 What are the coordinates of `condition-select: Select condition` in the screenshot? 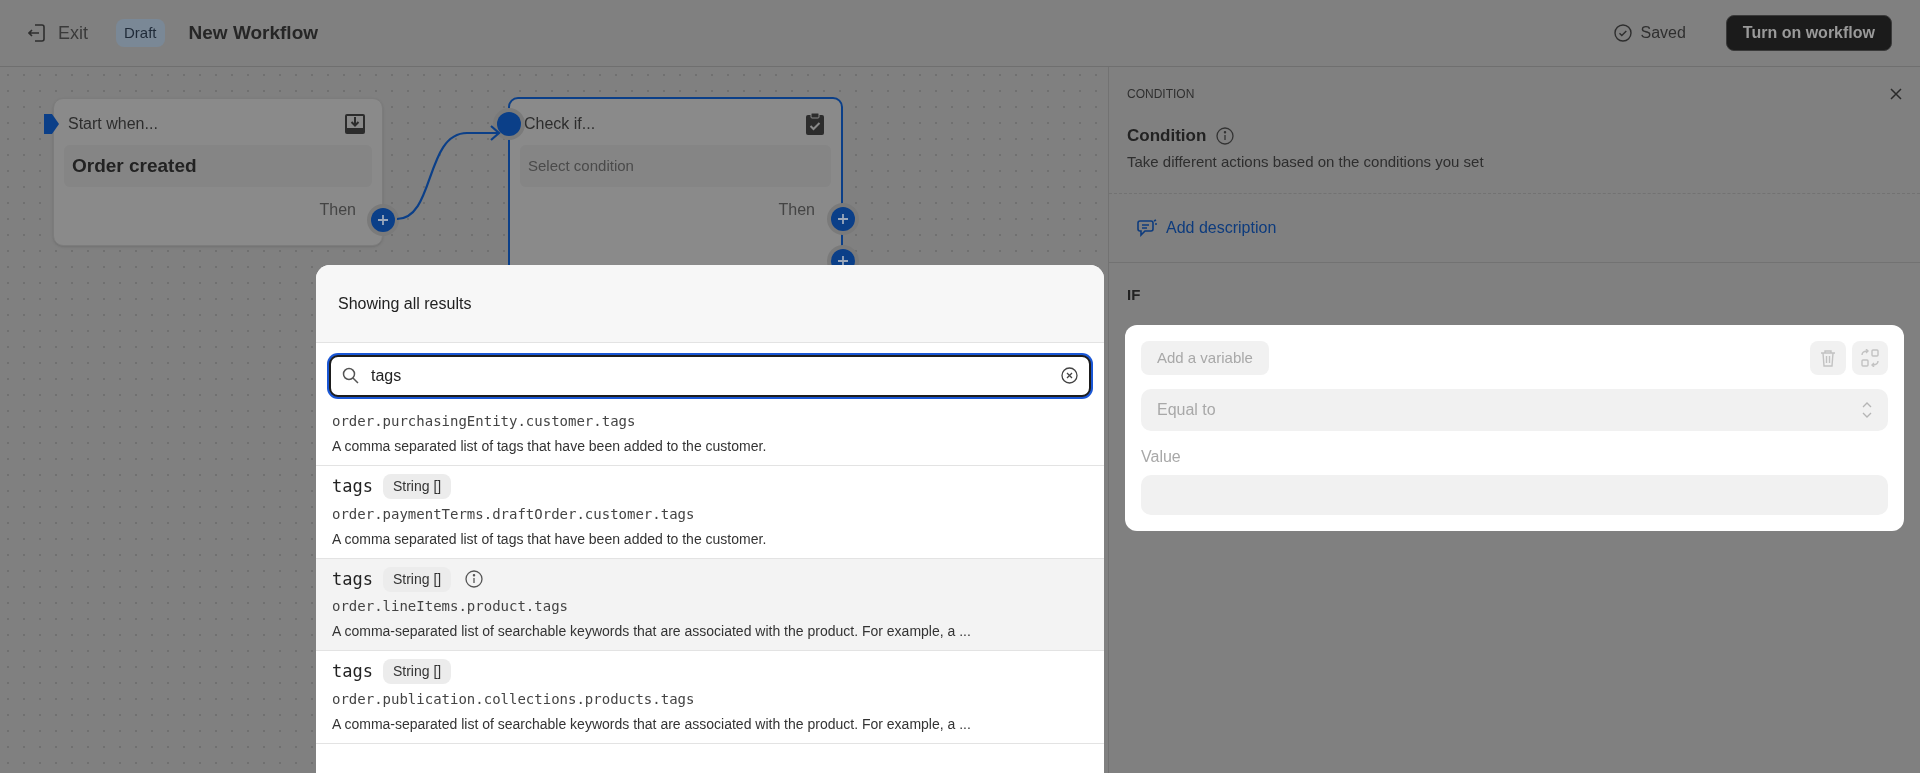 It's located at (675, 166).